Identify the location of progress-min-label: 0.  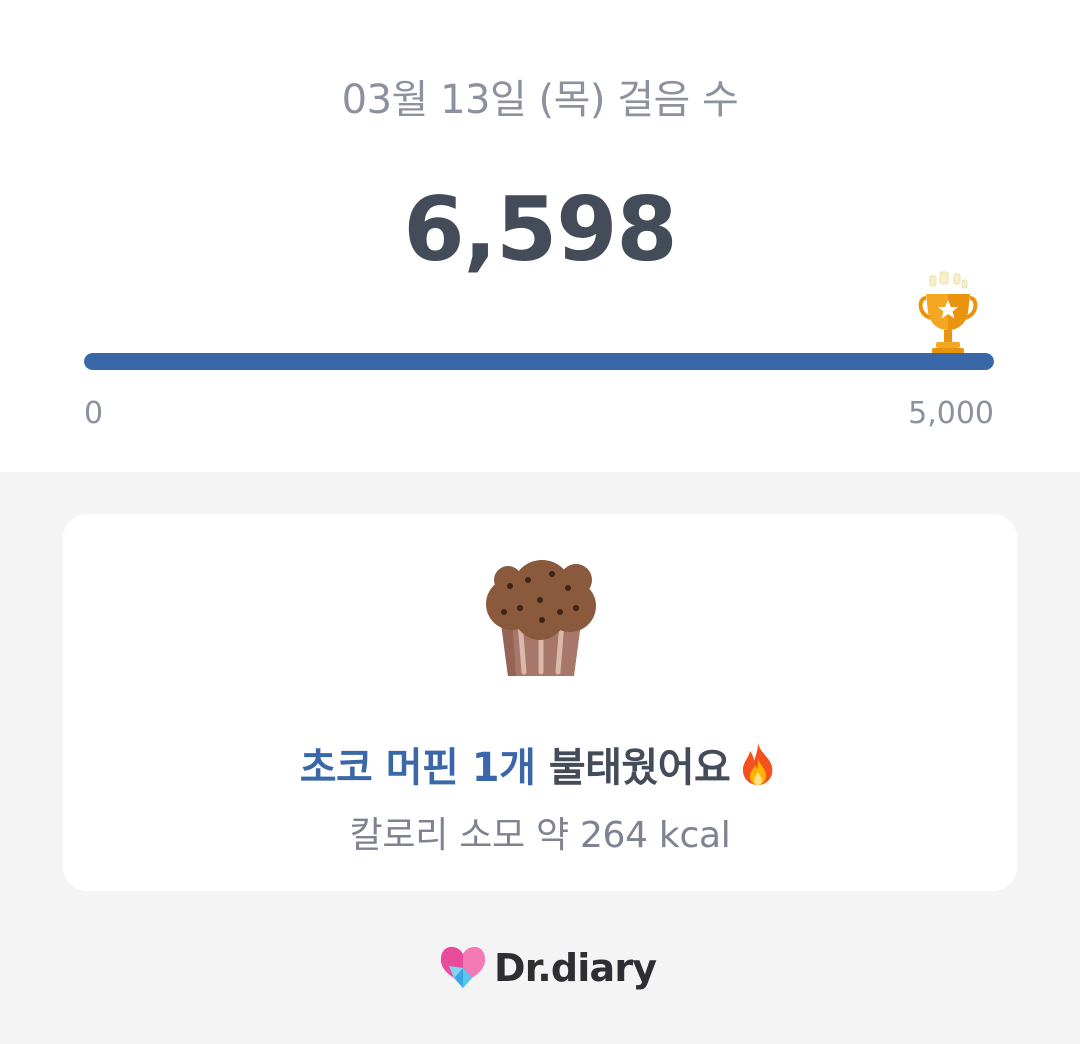
(94, 413).